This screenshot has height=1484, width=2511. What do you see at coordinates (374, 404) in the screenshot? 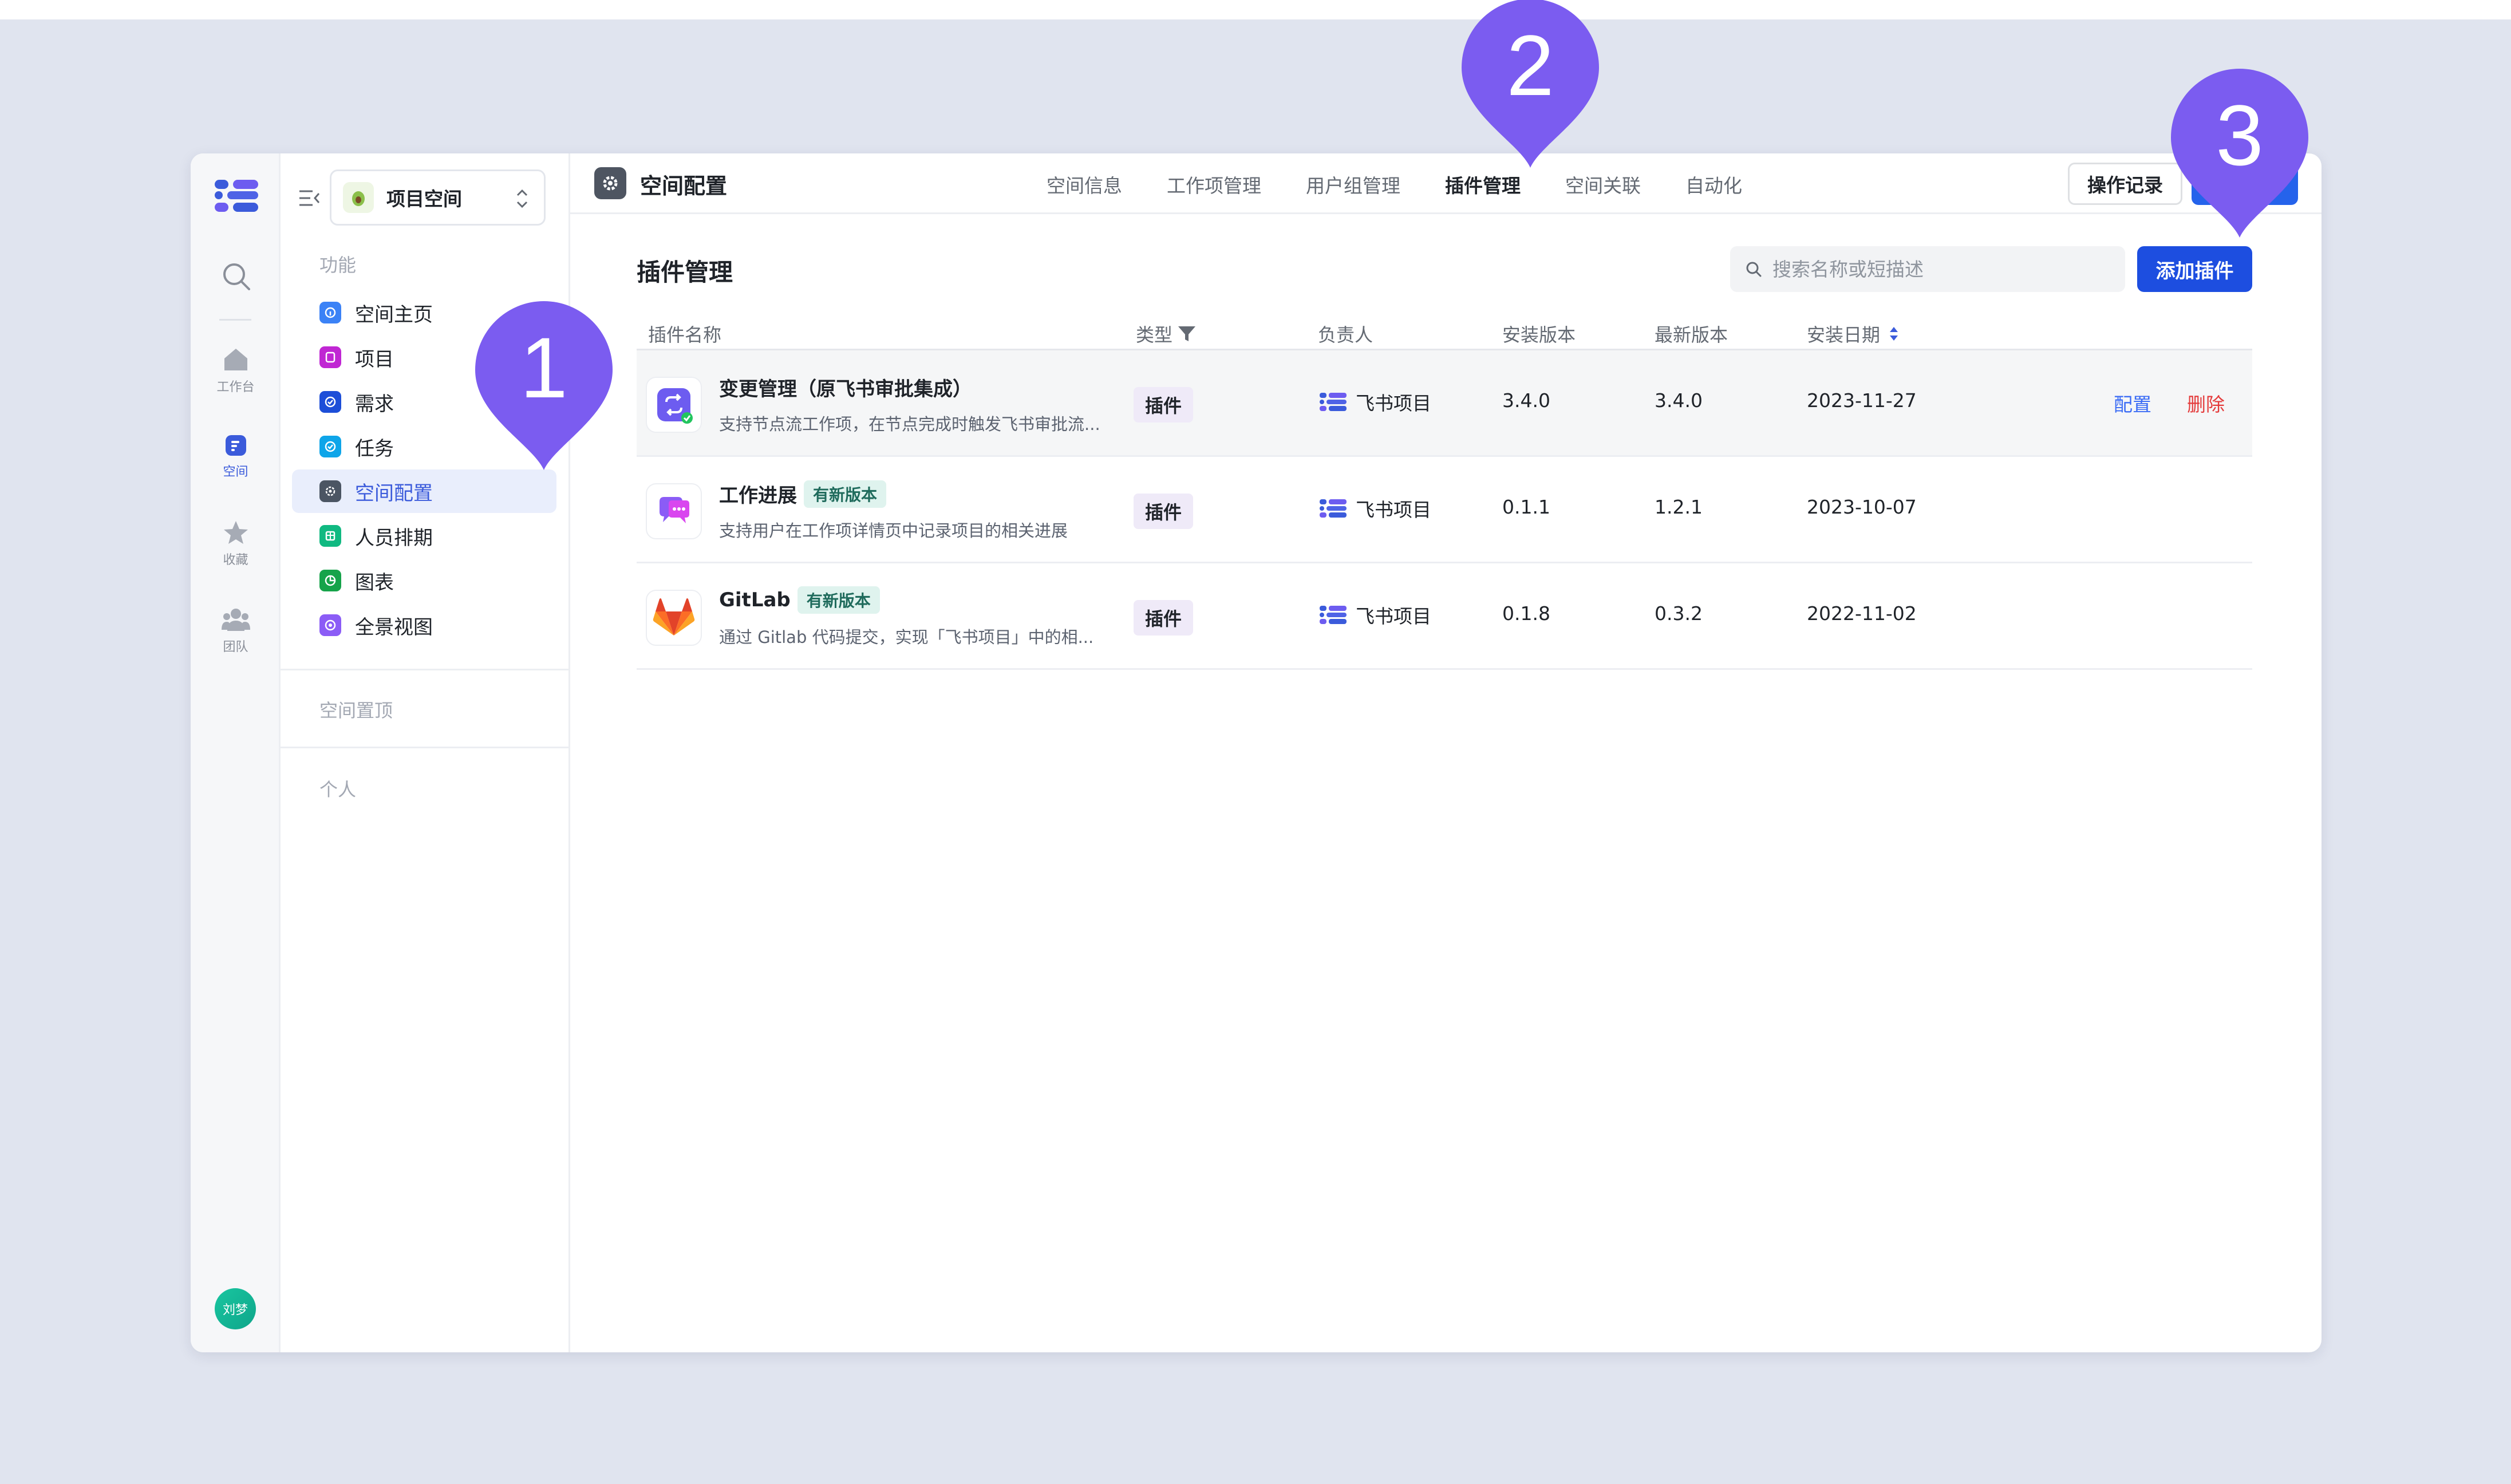
I see `sidebar-item-label: 需求` at bounding box center [374, 404].